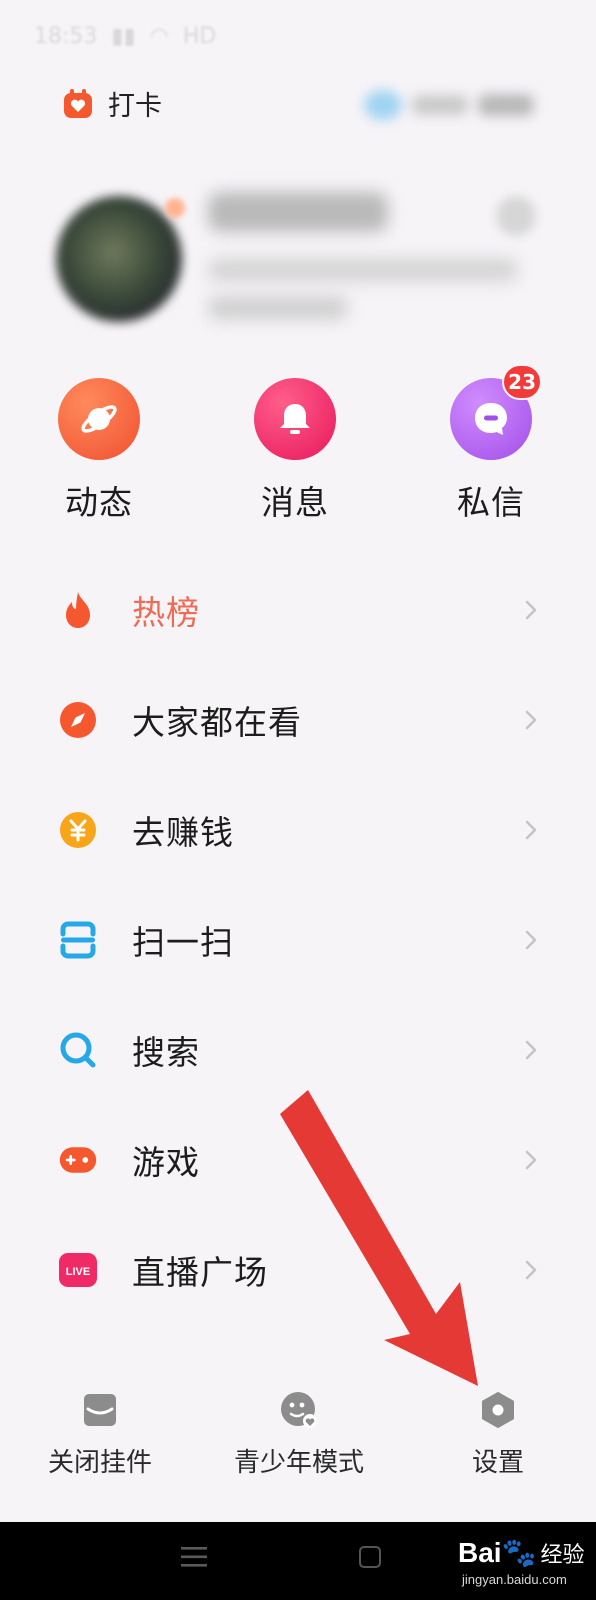 Image resolution: width=596 pixels, height=1600 pixels. I want to click on menu-item-label: 去赚钱, so click(183, 832).